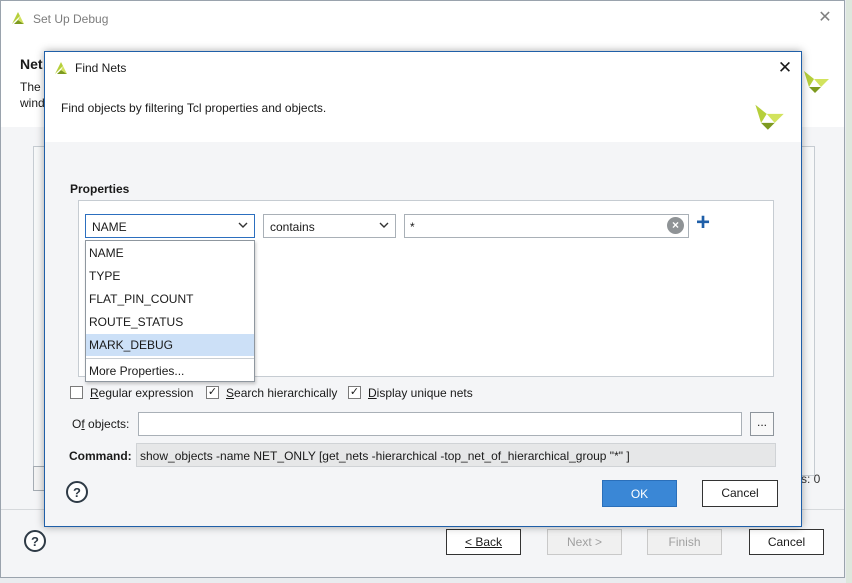  Describe the element at coordinates (440, 424) in the screenshot. I see `of-objects-input` at that location.